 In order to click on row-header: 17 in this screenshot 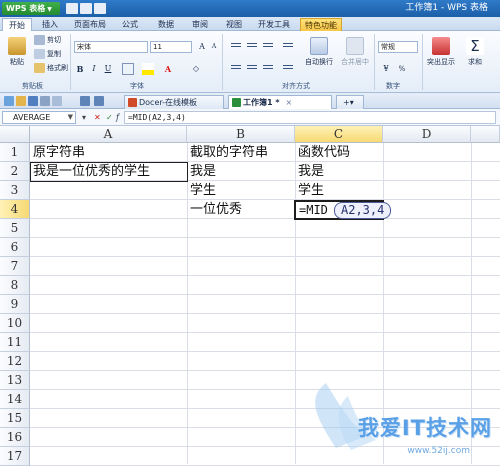, I will do `click(15, 456)`.